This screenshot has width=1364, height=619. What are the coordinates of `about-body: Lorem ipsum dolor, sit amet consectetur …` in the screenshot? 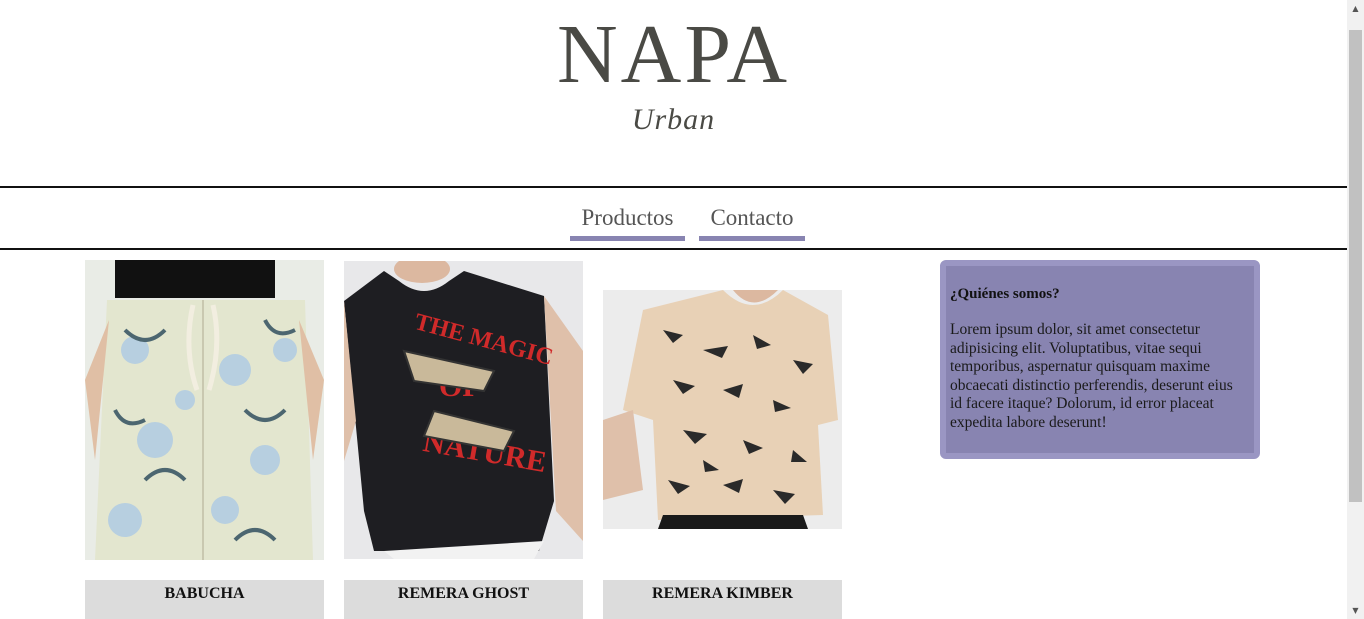 It's located at (1091, 376).